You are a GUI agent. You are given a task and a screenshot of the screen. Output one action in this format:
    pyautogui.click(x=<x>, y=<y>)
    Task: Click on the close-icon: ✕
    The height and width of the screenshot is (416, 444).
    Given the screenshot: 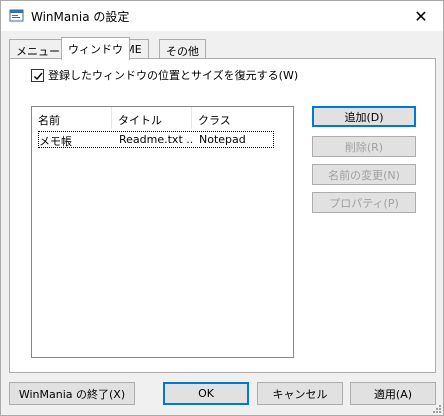 What is the action you would take?
    pyautogui.click(x=421, y=16)
    